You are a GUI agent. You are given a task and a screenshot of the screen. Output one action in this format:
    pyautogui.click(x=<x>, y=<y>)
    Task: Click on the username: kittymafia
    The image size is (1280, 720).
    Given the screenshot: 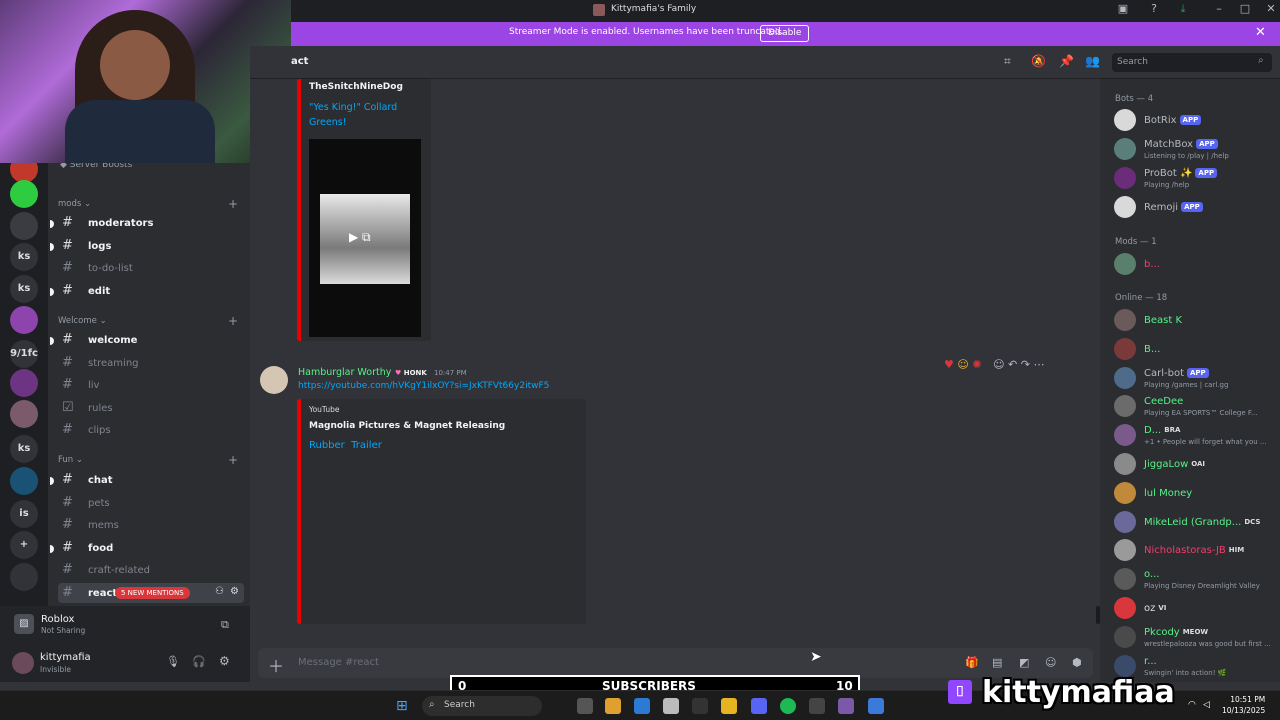 What is the action you would take?
    pyautogui.click(x=65, y=657)
    